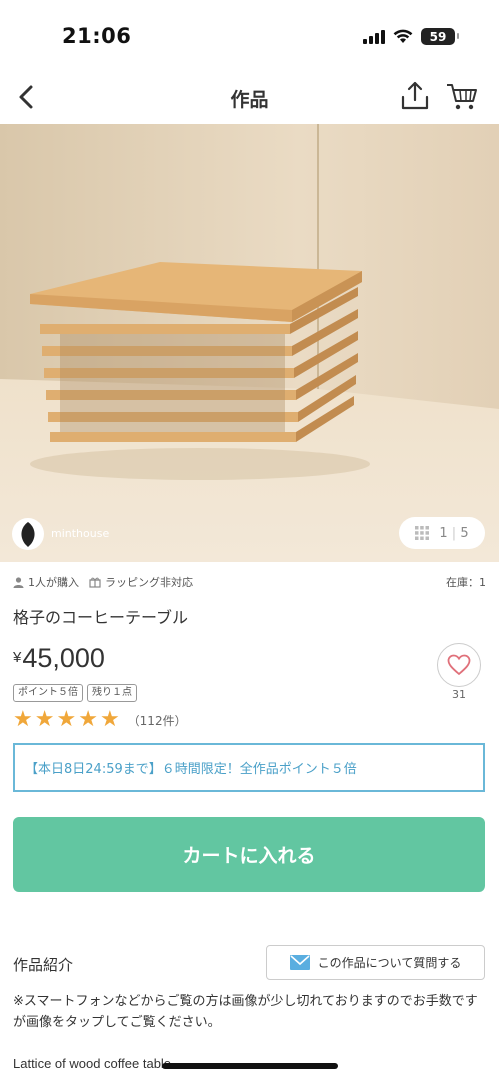  I want to click on image-counter: 1 | 5, so click(442, 533).